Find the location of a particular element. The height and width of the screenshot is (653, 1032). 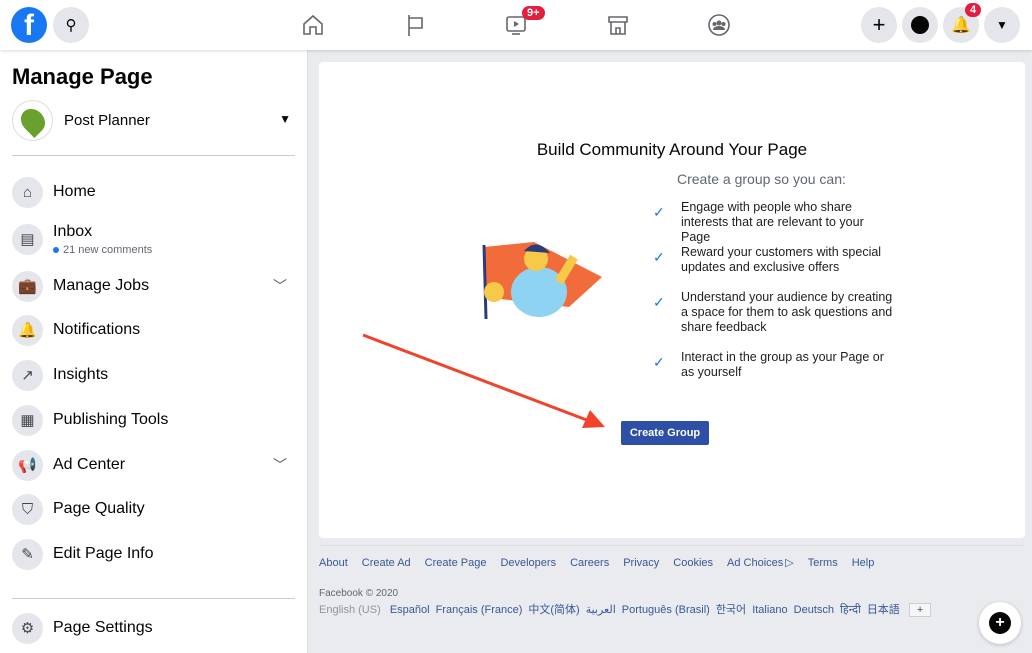

create-button: + is located at coordinates (879, 25).